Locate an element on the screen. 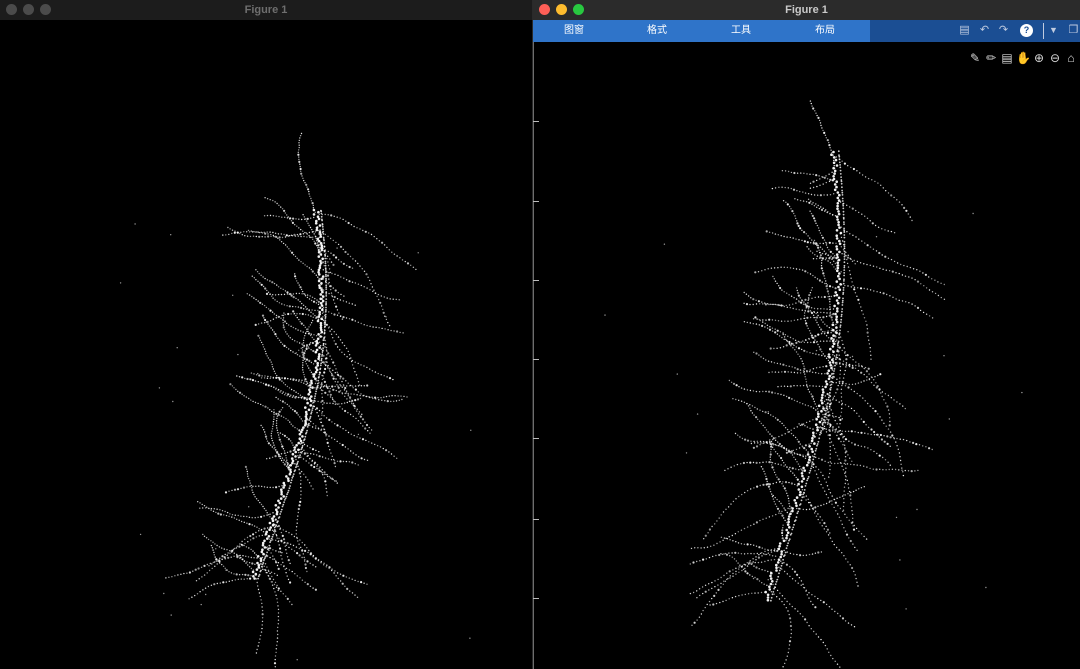 Image resolution: width=1080 pixels, height=669 pixels. right-title-bar: Figure 1 is located at coordinates (806, 10).